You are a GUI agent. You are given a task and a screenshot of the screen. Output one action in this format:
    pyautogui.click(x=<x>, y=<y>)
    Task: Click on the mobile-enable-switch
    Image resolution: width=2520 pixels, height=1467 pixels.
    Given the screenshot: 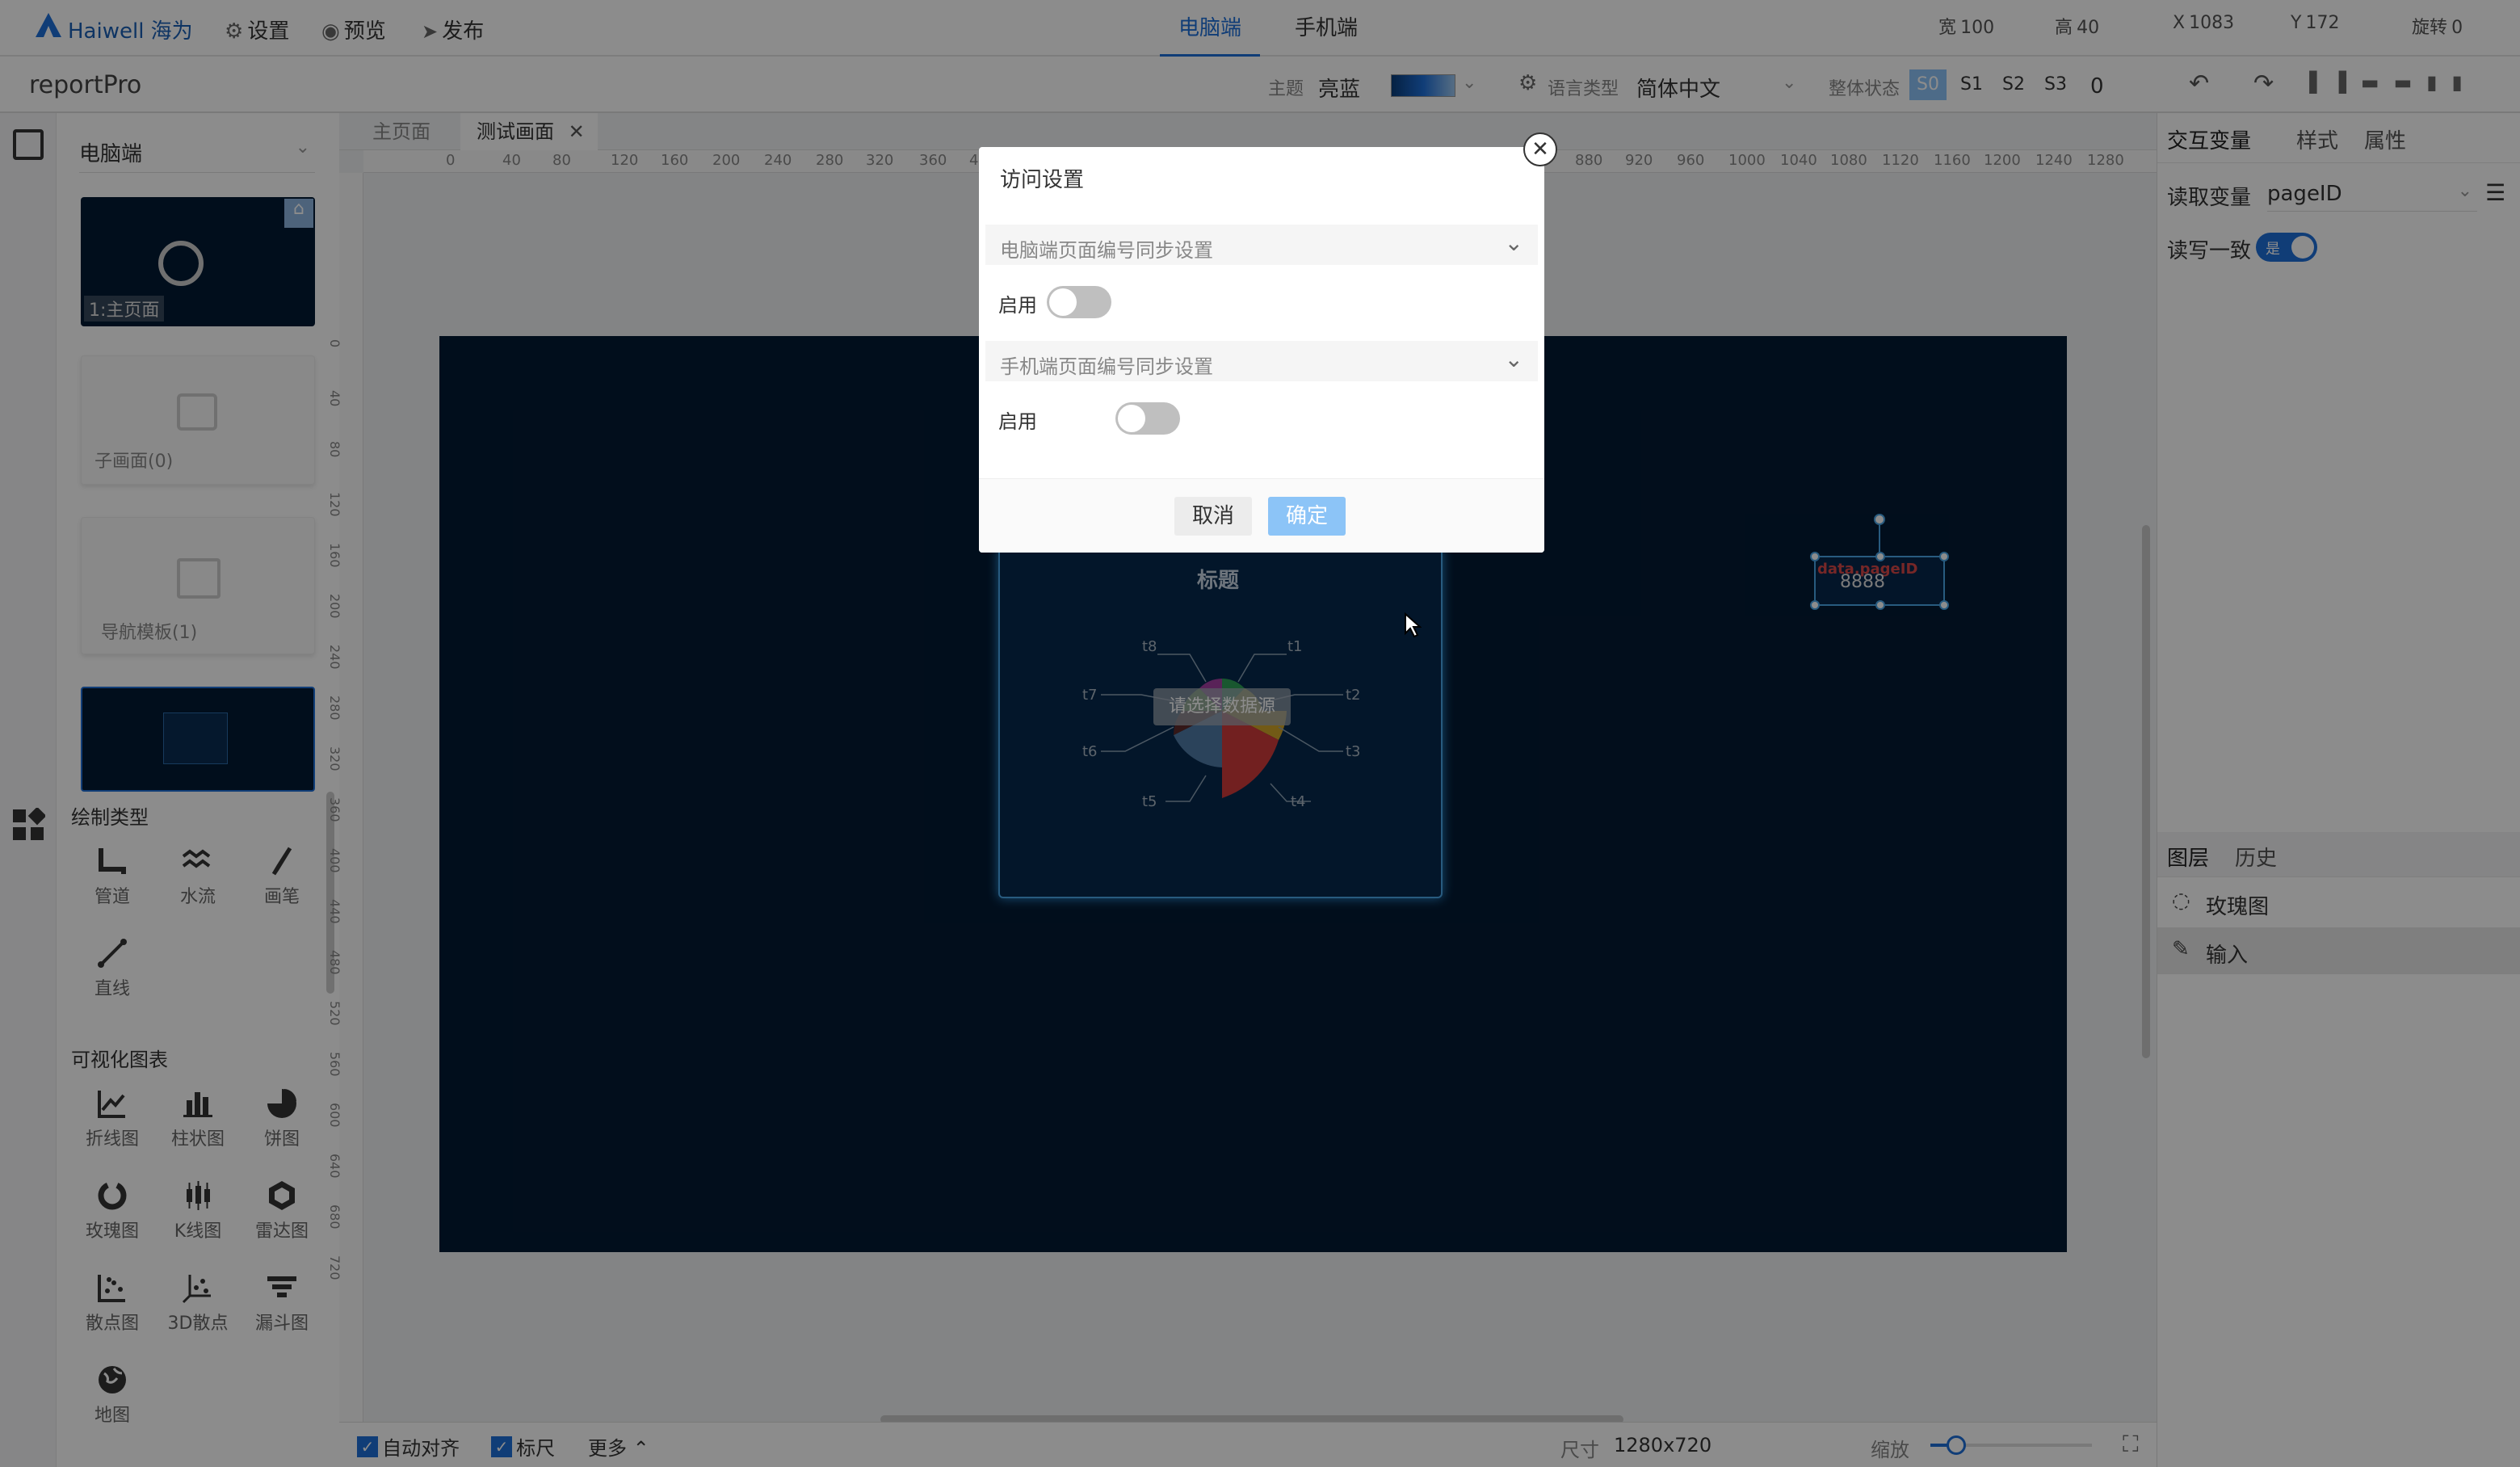 What is the action you would take?
    pyautogui.click(x=1148, y=418)
    